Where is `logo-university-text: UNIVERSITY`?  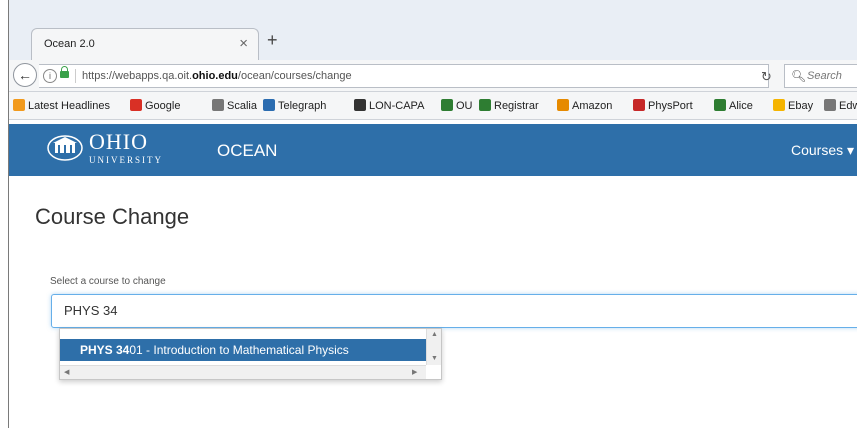
logo-university-text: UNIVERSITY is located at coordinates (126, 160).